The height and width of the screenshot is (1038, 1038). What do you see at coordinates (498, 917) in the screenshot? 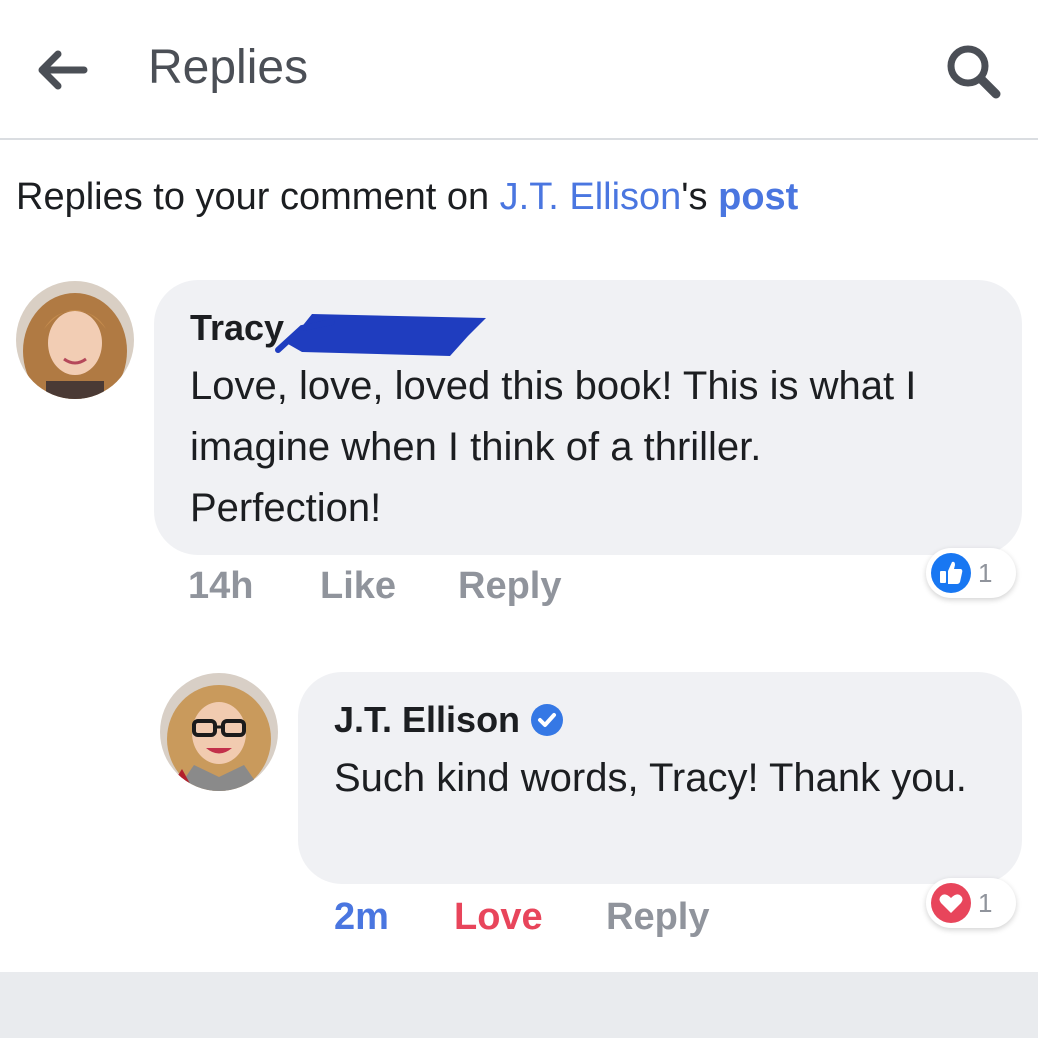
I see `love-button: Love` at bounding box center [498, 917].